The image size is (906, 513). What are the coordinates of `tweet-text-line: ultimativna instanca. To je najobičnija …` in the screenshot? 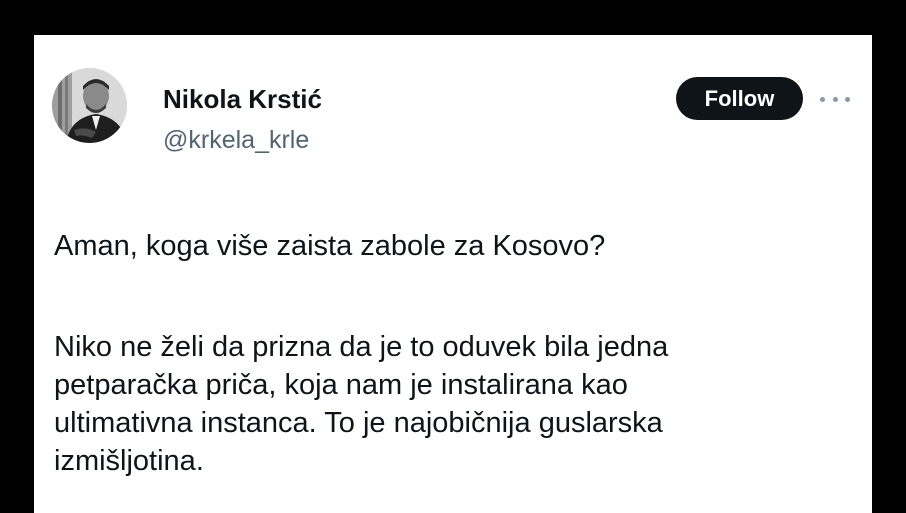 It's located at (358, 423).